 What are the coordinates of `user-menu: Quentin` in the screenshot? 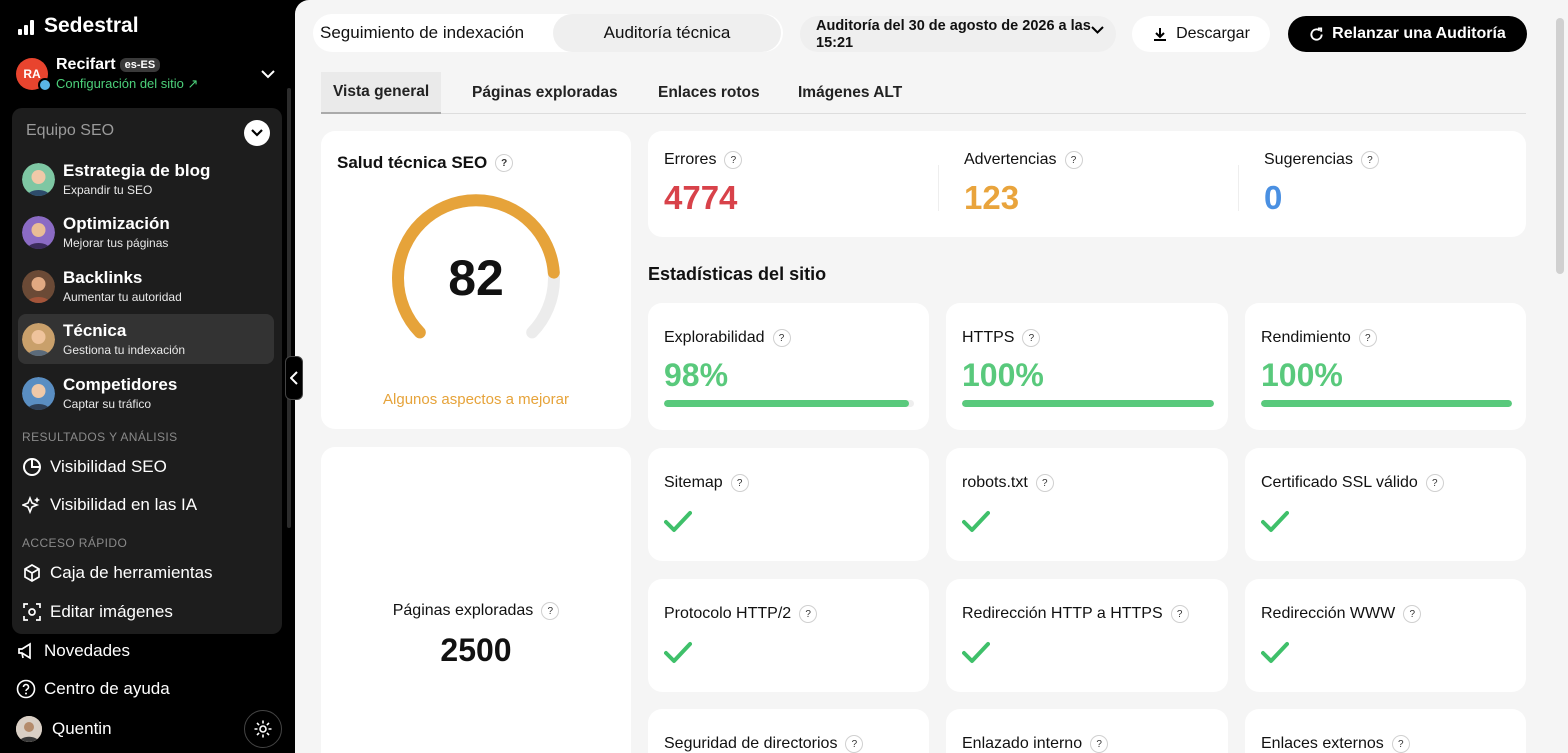 It's located at (64, 729).